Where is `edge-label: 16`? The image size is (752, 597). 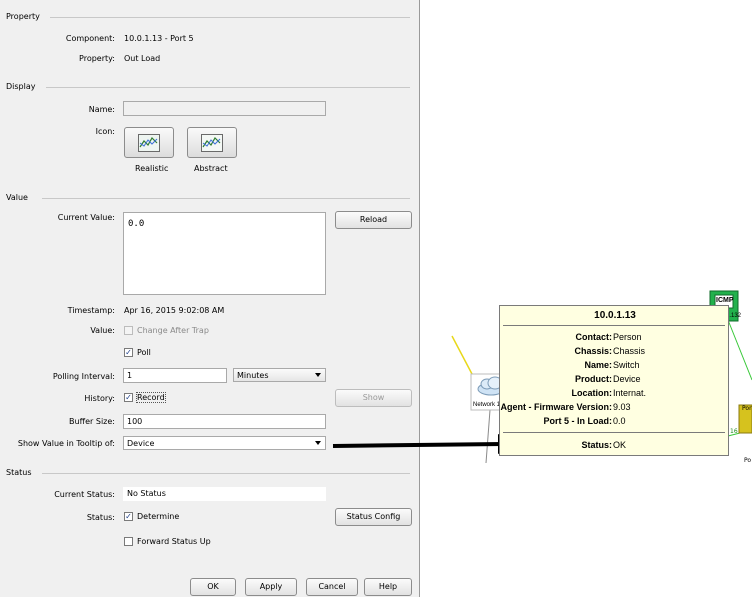 edge-label: 16 is located at coordinates (734, 431).